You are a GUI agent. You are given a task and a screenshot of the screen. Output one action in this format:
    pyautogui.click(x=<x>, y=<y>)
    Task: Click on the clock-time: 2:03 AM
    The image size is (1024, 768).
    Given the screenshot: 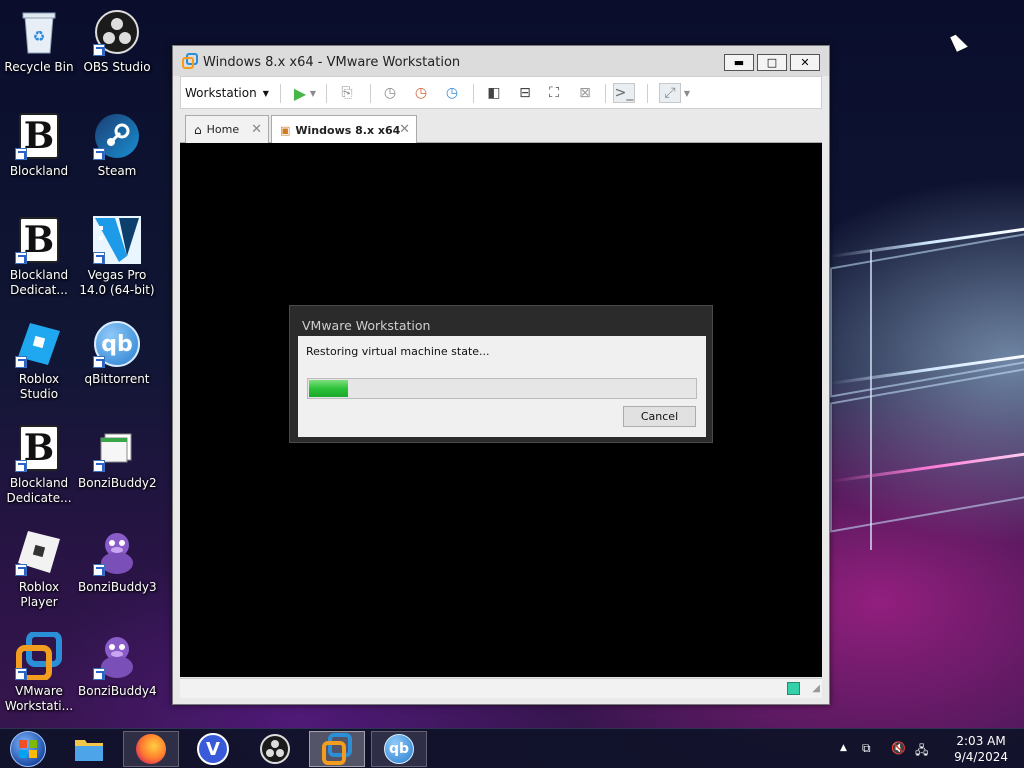 What is the action you would take?
    pyautogui.click(x=981, y=741)
    